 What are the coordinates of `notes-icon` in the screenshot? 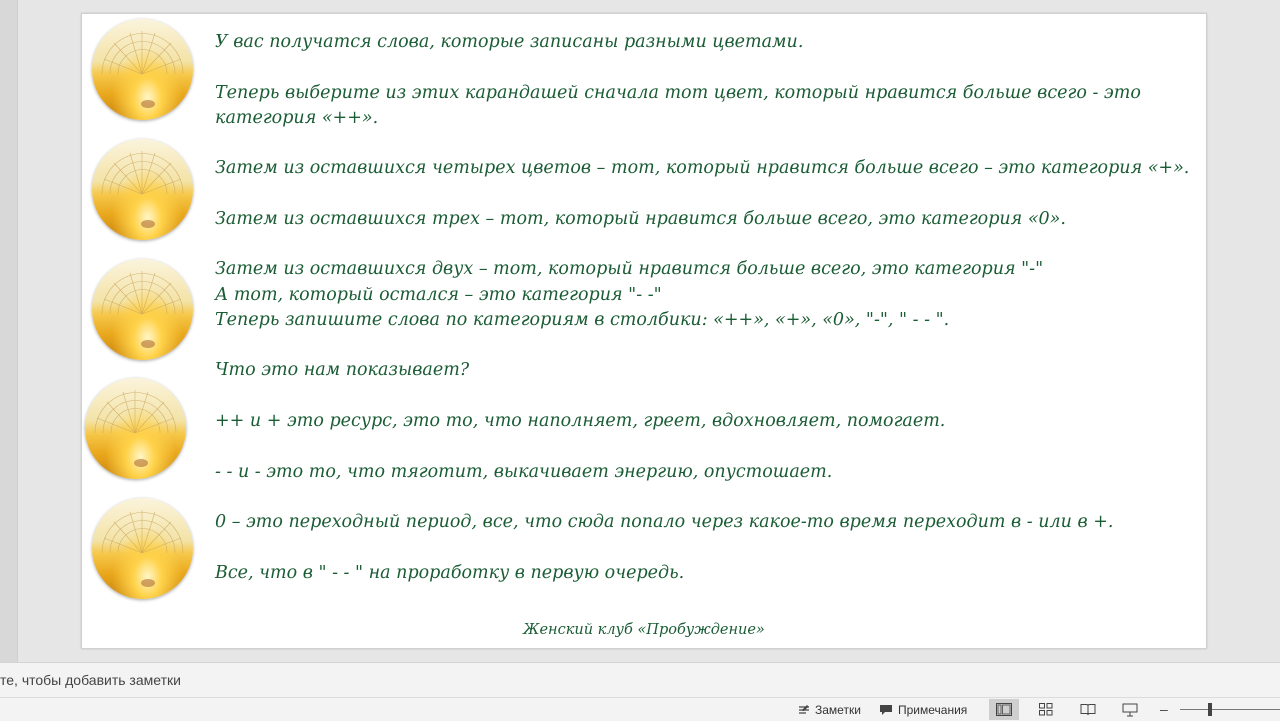 It's located at (804, 709).